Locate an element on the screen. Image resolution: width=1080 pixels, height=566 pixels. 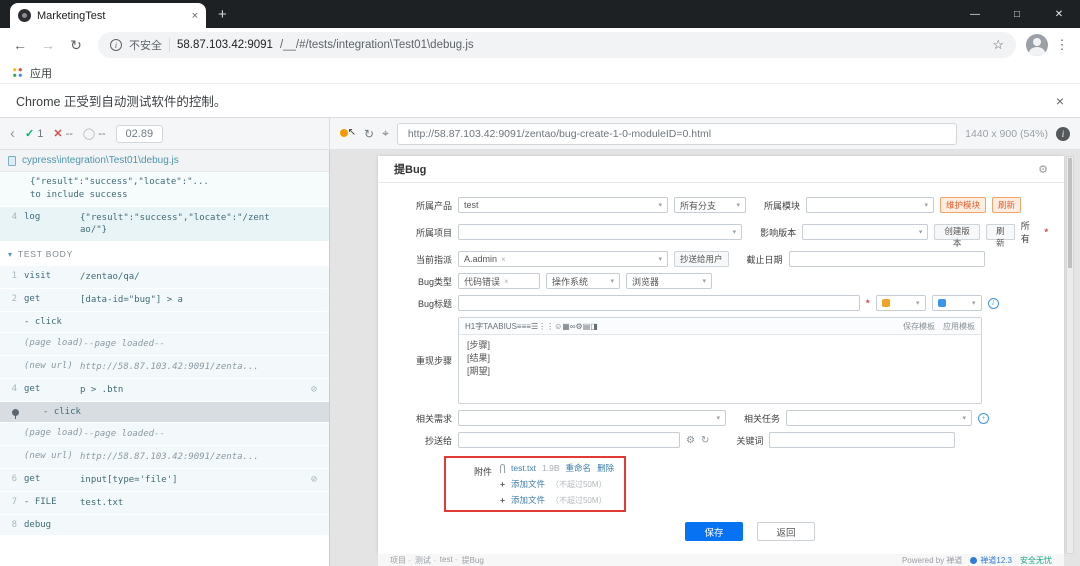
back-button: ← is located at coordinates (20, 45).